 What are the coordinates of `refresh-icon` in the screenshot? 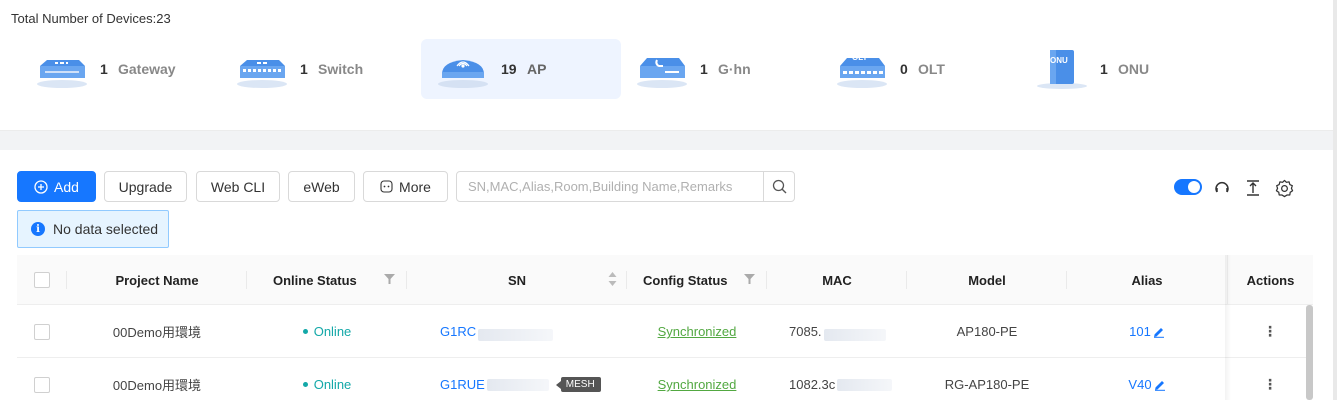 It's located at (1222, 187).